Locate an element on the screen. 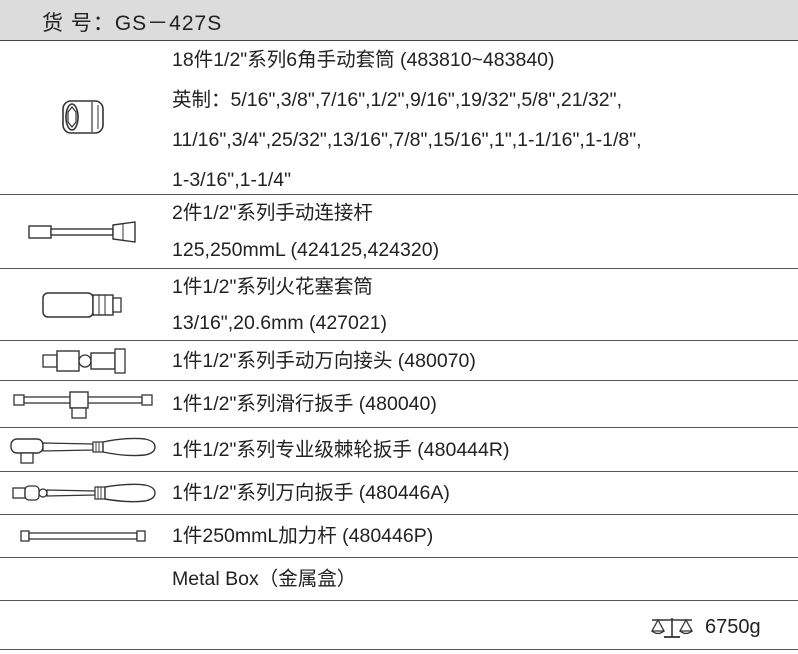  socket-icon is located at coordinates (82, 117).